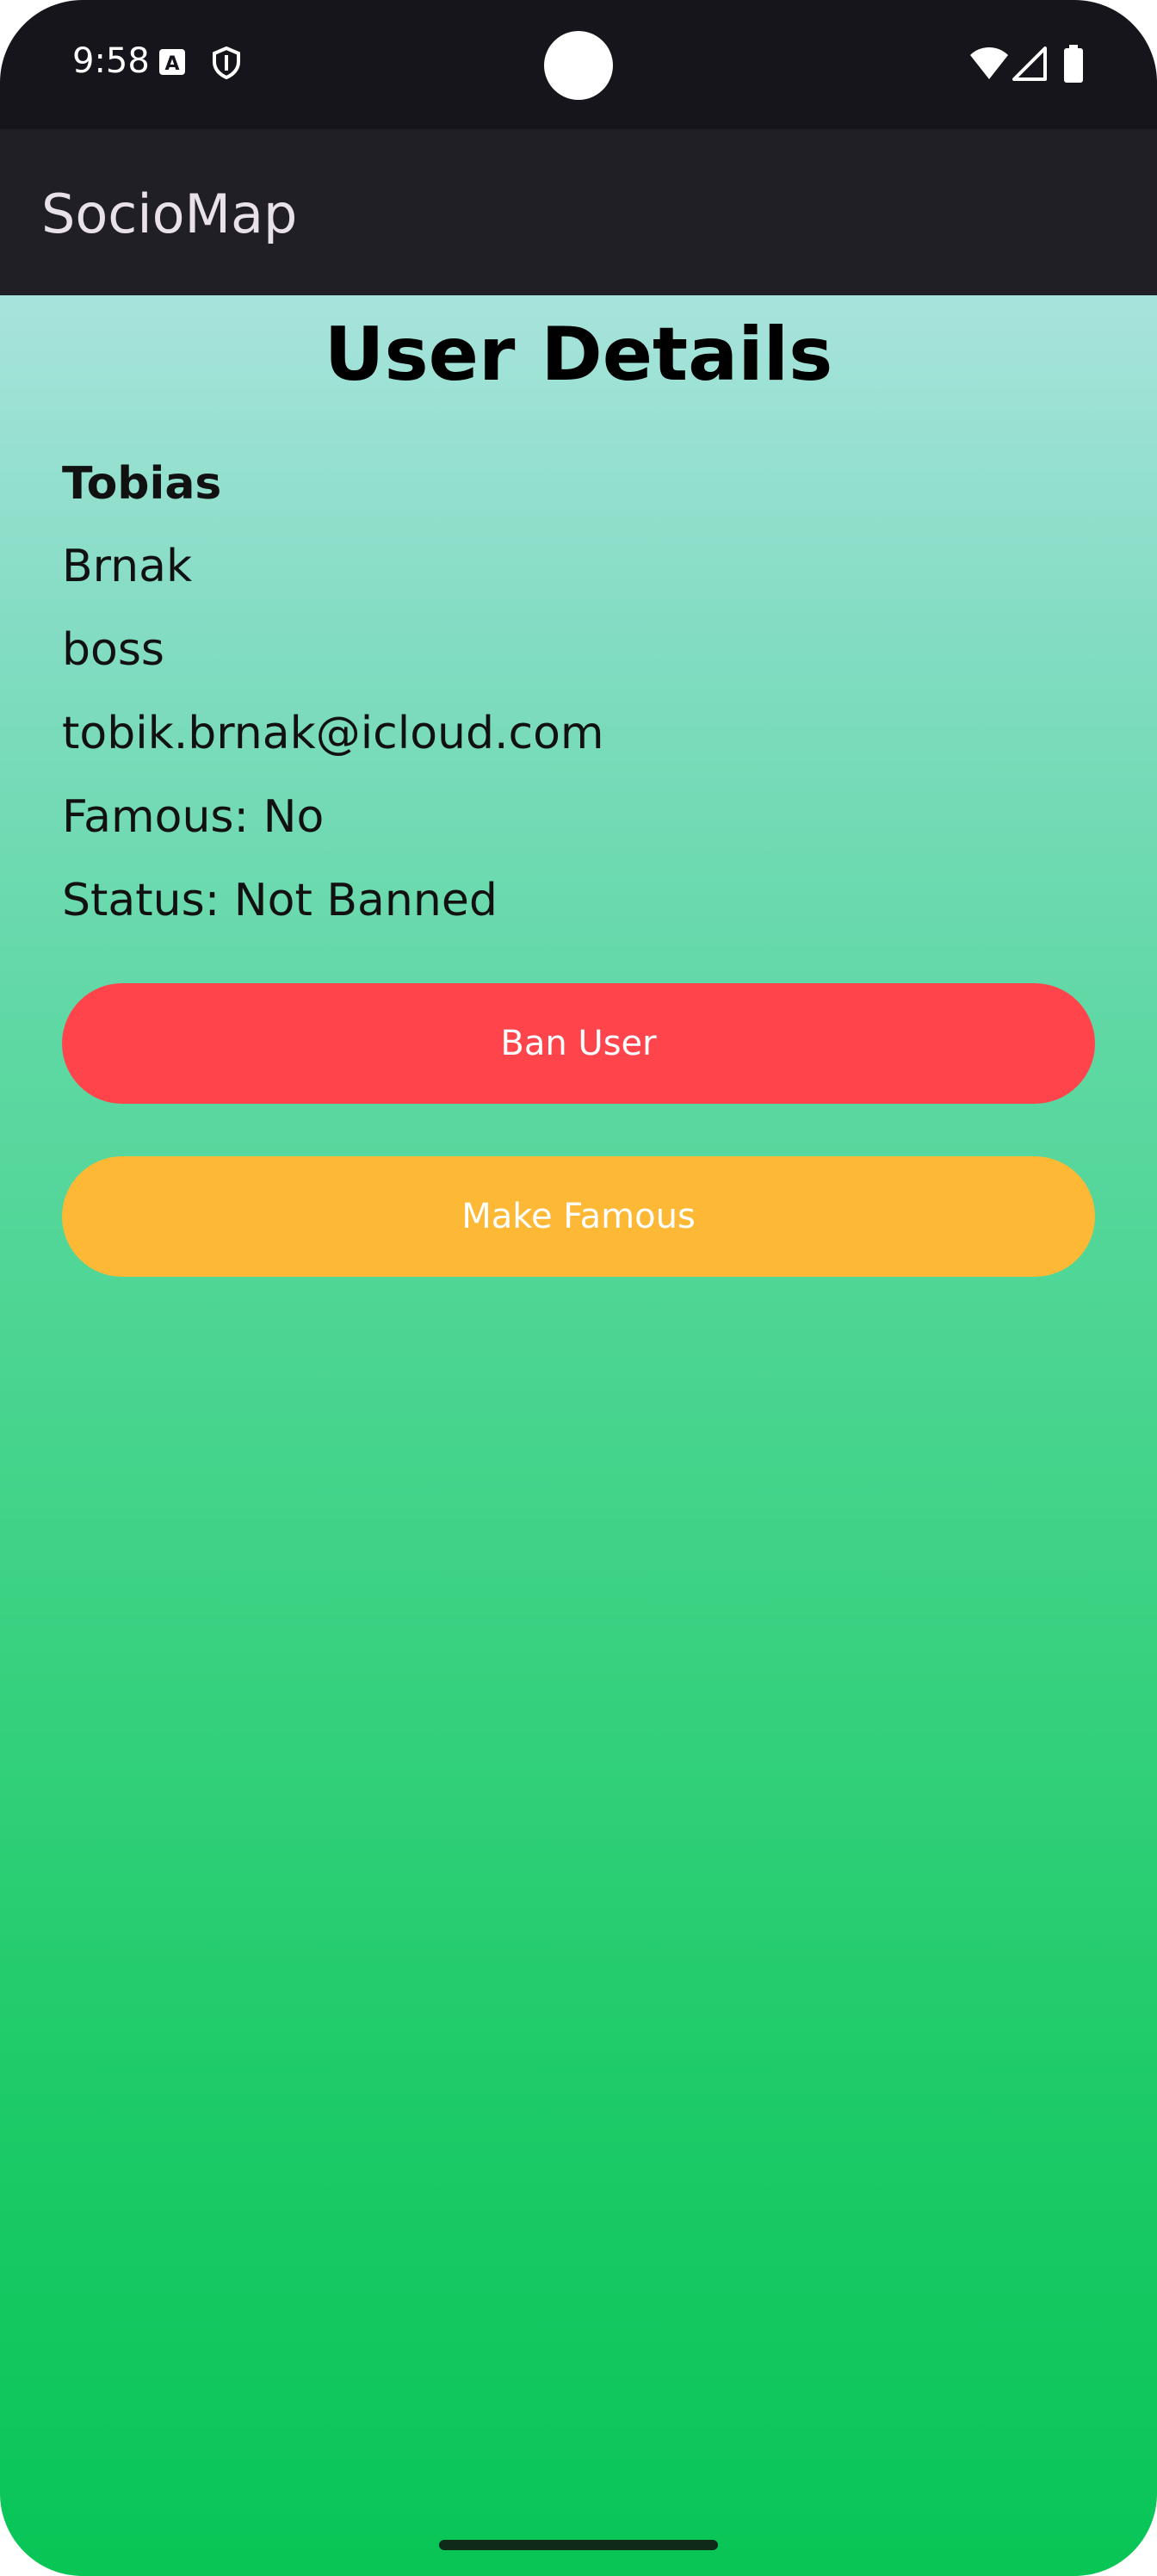  What do you see at coordinates (142, 484) in the screenshot?
I see `user-first-name: Tobias` at bounding box center [142, 484].